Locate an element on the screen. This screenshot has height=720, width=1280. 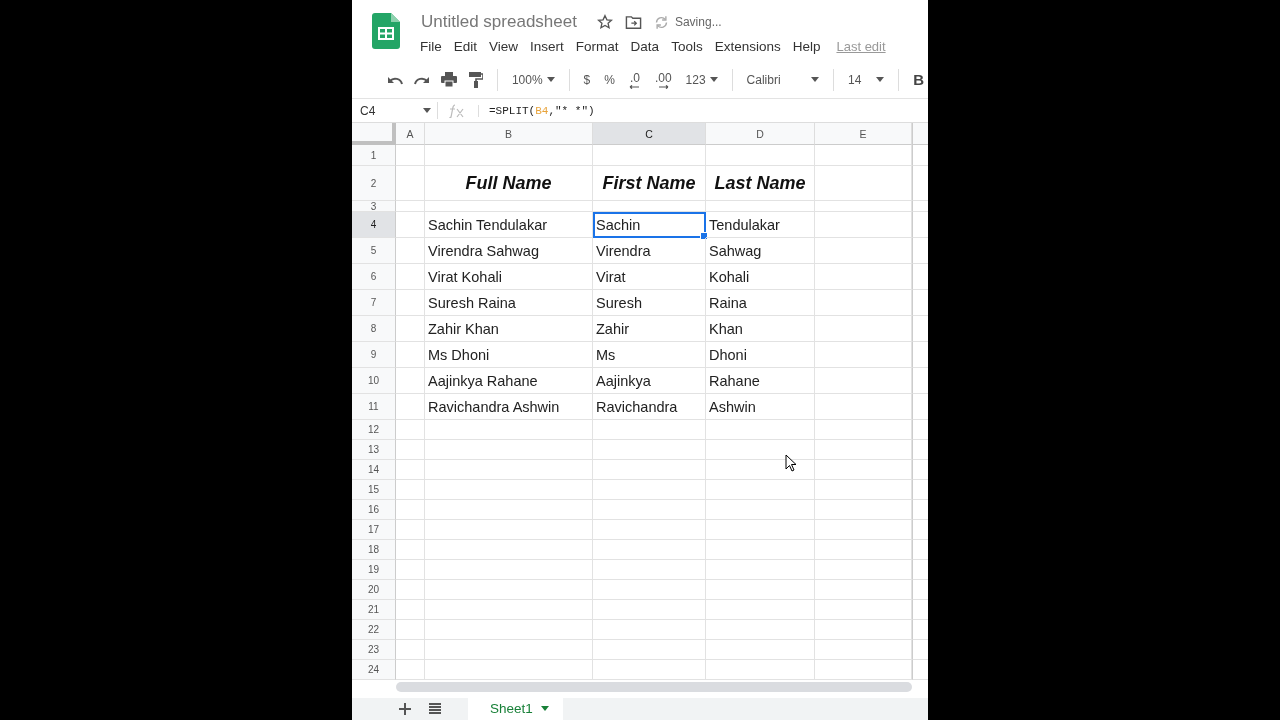
row-header: 15 is located at coordinates (374, 490).